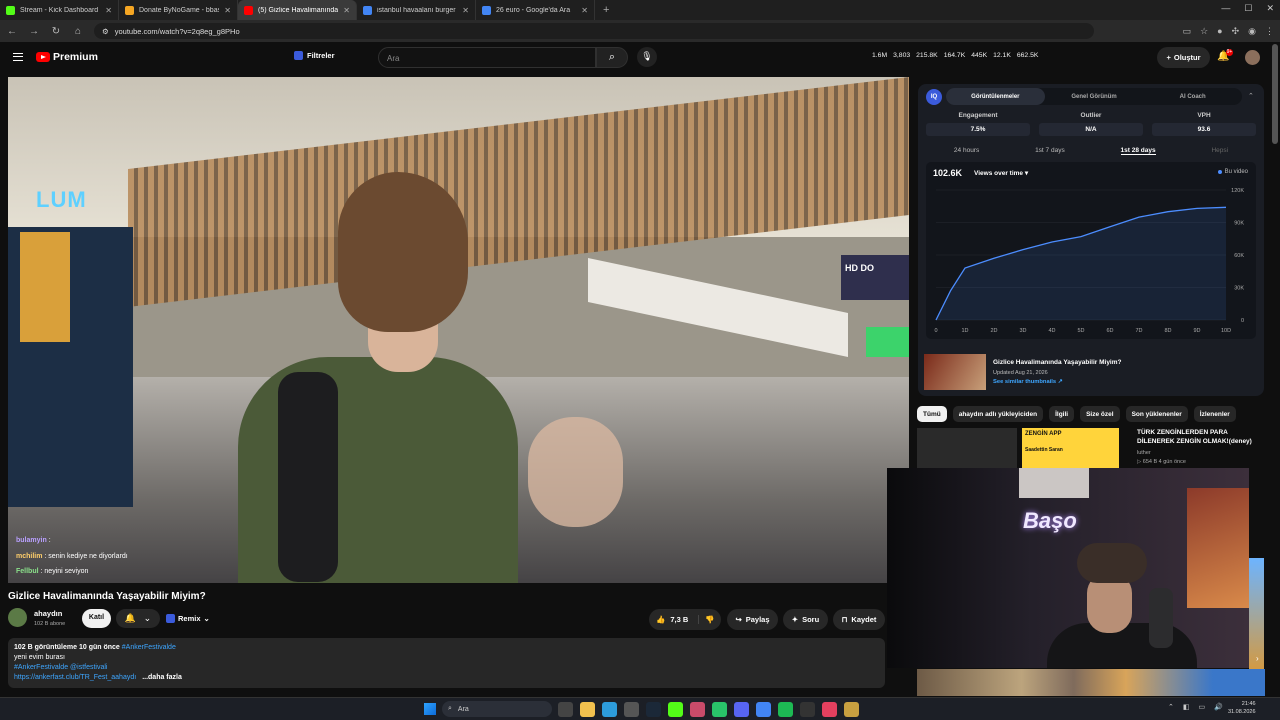  I want to click on ask-button: ✦ Soru, so click(805, 619).